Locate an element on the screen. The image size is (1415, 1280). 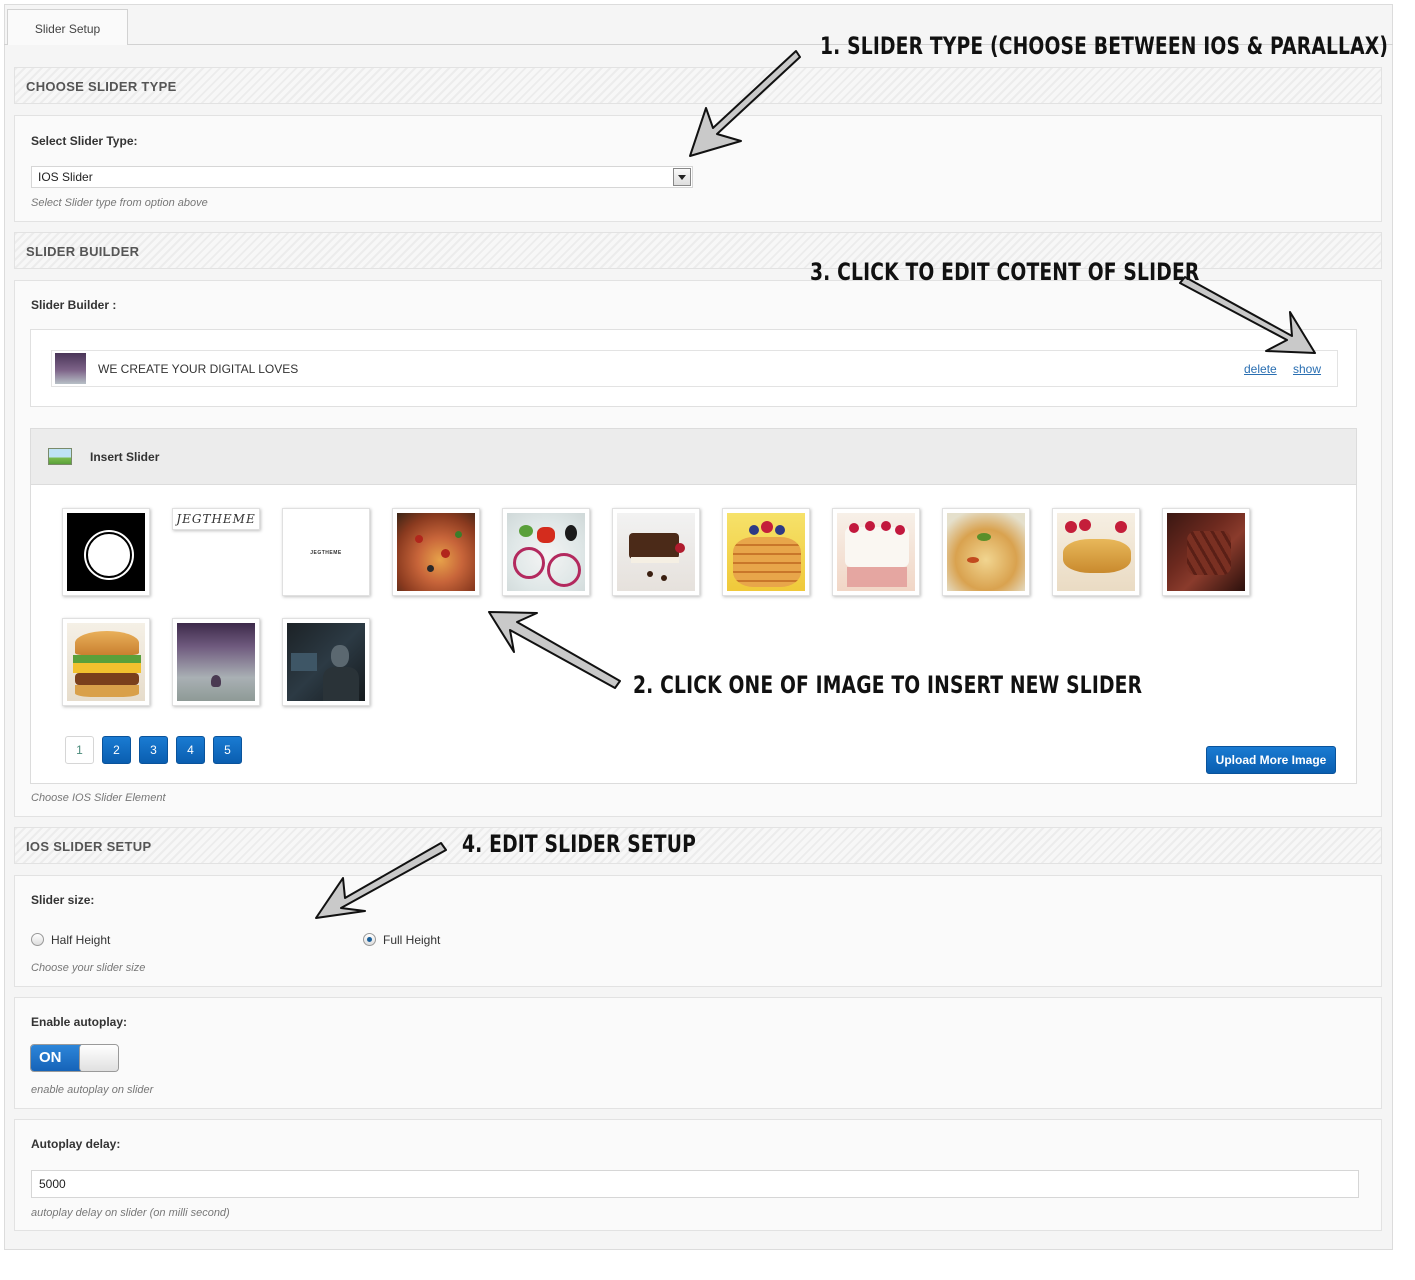
autoplay-toggle-state: ON is located at coordinates (56, 1058).